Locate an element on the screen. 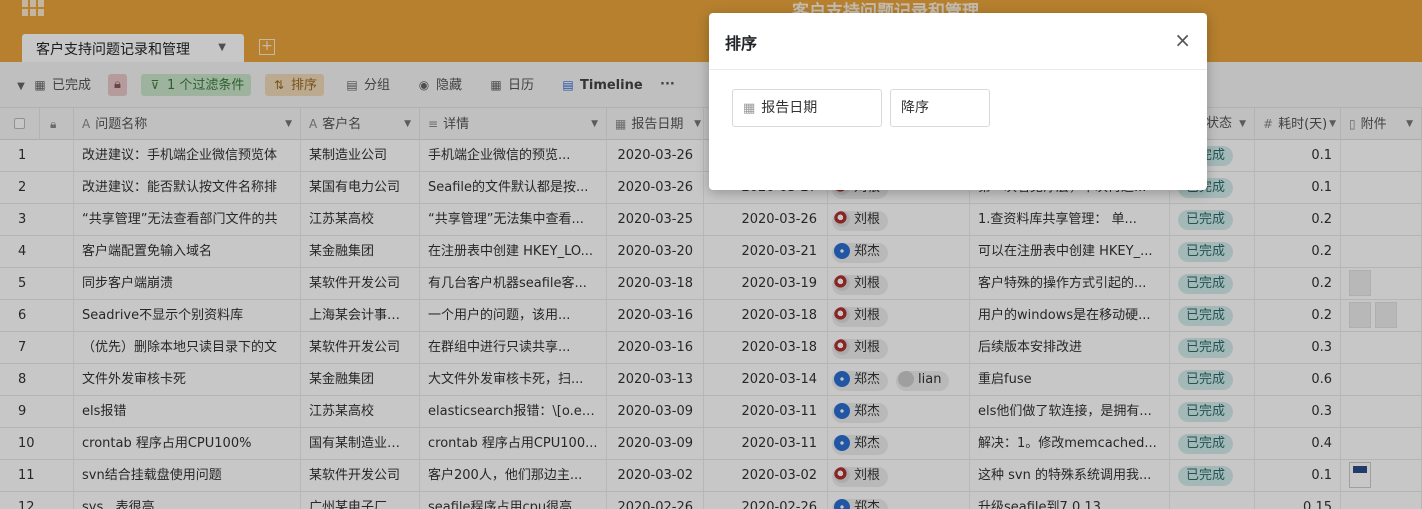 This screenshot has height=509, width=1422. sort-order-select: 降序 is located at coordinates (940, 108).